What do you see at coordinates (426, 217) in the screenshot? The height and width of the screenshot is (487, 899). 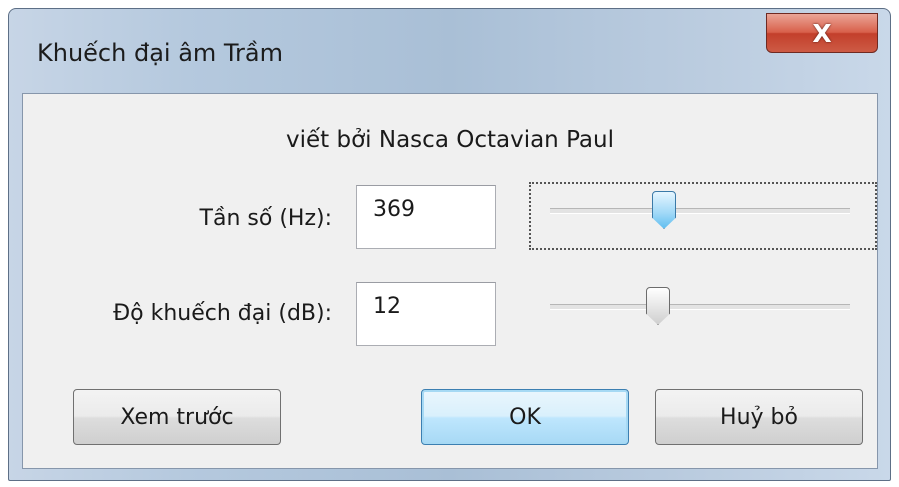 I see `frequency-input: 369` at bounding box center [426, 217].